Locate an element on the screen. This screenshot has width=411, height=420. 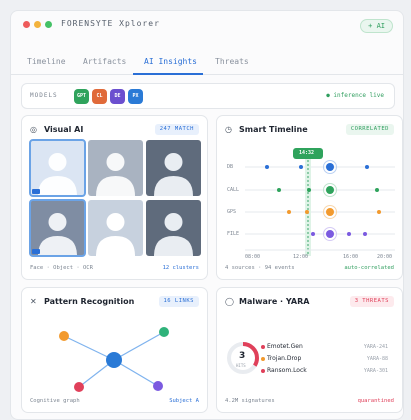
tab-ai-insights: AI Insights is located at coordinates (170, 61).